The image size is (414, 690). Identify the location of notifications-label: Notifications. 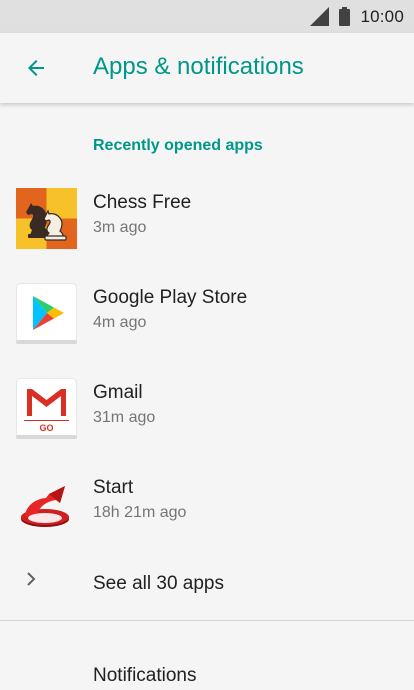
(145, 675).